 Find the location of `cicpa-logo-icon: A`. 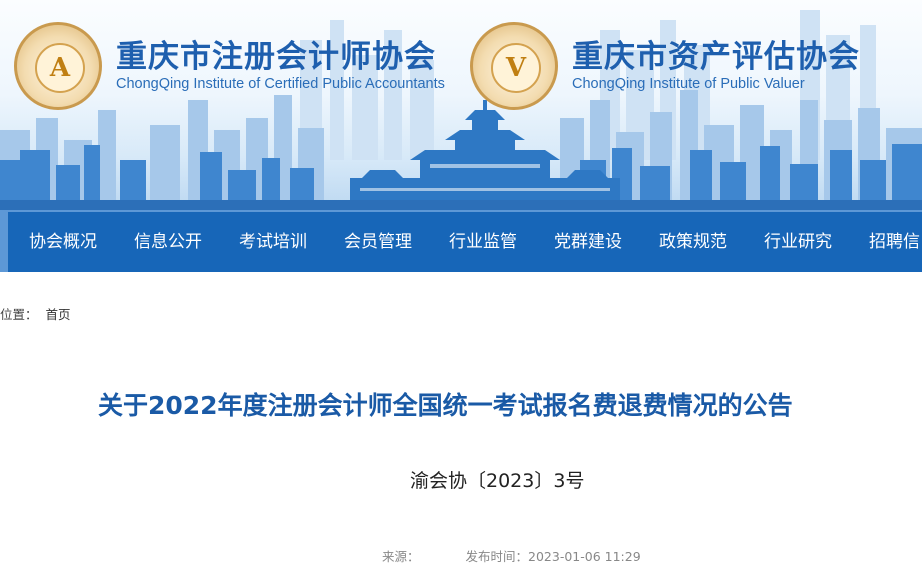

cicpa-logo-icon: A is located at coordinates (58, 66).